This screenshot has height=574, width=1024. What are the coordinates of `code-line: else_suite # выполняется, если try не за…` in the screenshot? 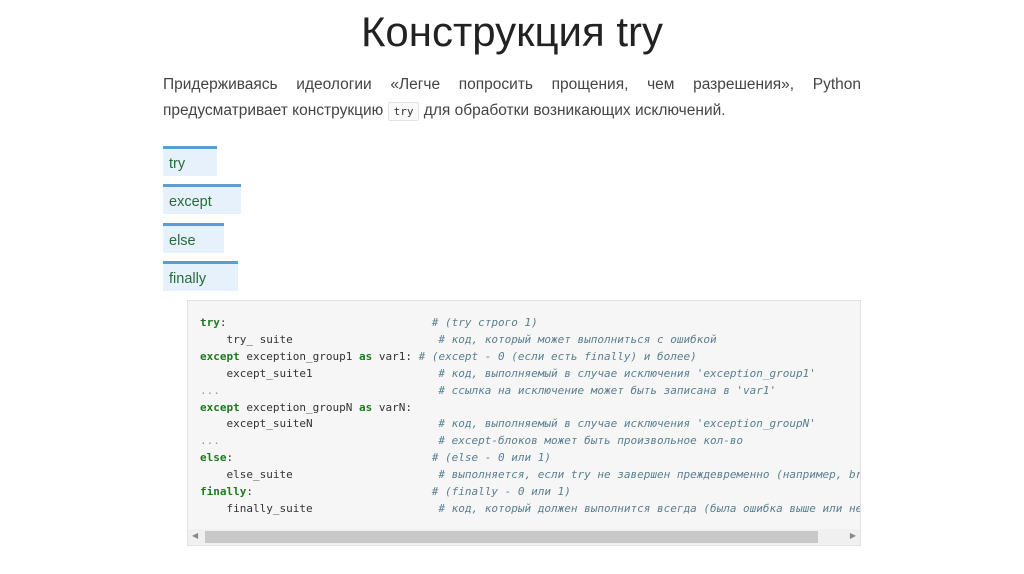 It's located at (530, 475).